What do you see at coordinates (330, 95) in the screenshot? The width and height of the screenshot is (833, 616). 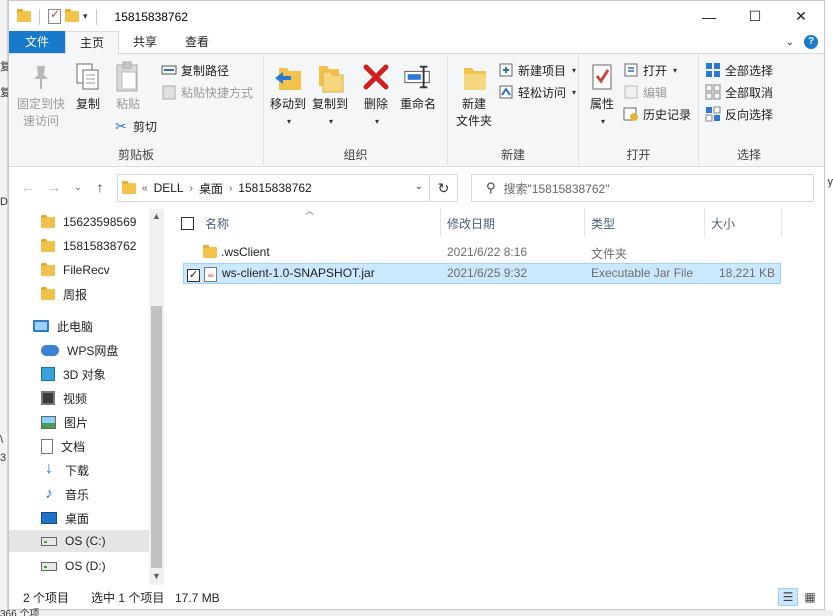 I see `copy-to-button: 复制到 ▾` at bounding box center [330, 95].